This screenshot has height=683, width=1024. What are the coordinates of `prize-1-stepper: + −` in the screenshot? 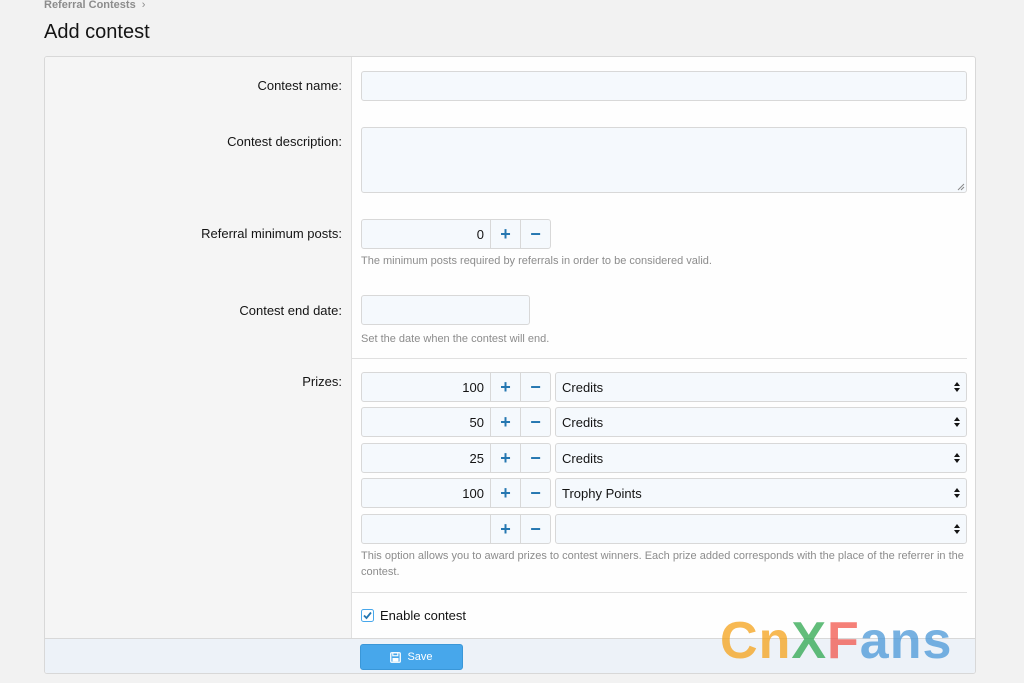 It's located at (456, 387).